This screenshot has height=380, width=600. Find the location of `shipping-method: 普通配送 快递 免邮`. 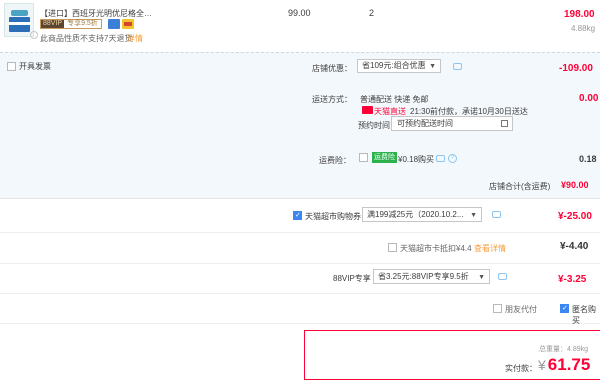

shipping-method: 普通配送 快递 免邮 is located at coordinates (394, 99).